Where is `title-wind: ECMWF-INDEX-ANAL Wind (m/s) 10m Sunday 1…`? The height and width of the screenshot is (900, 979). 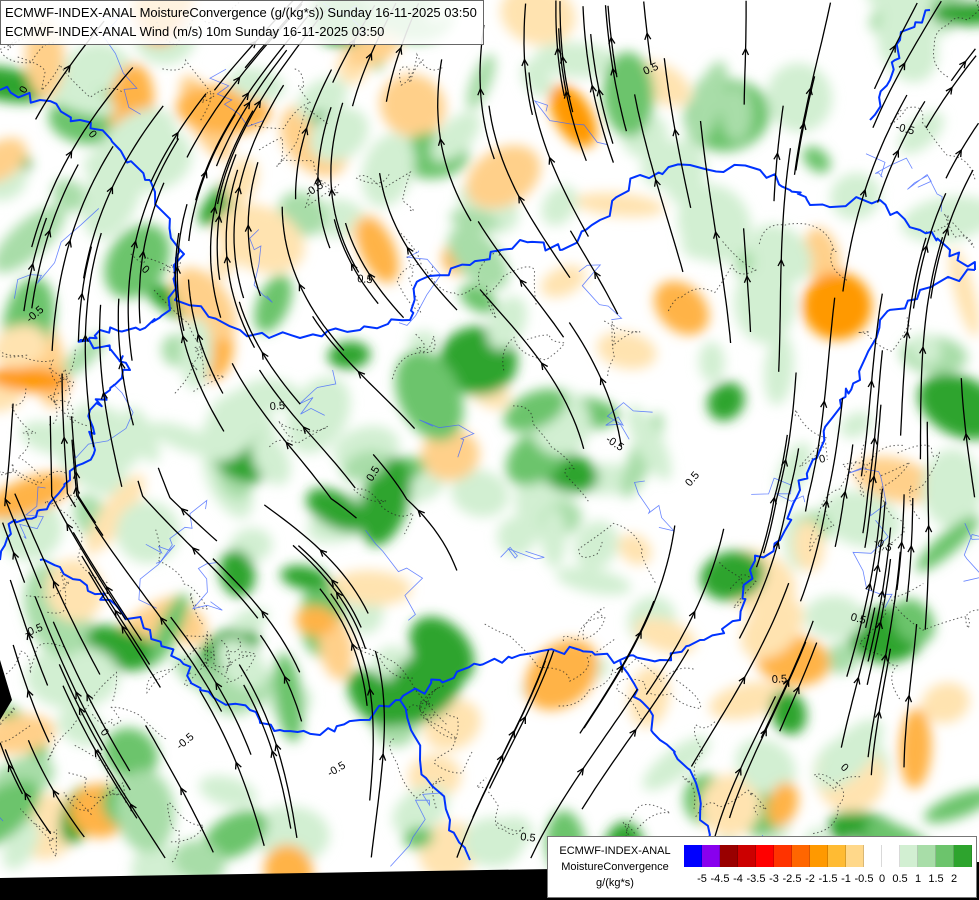 title-wind: ECMWF-INDEX-ANAL Wind (m/s) 10m Sunday 1… is located at coordinates (195, 31).